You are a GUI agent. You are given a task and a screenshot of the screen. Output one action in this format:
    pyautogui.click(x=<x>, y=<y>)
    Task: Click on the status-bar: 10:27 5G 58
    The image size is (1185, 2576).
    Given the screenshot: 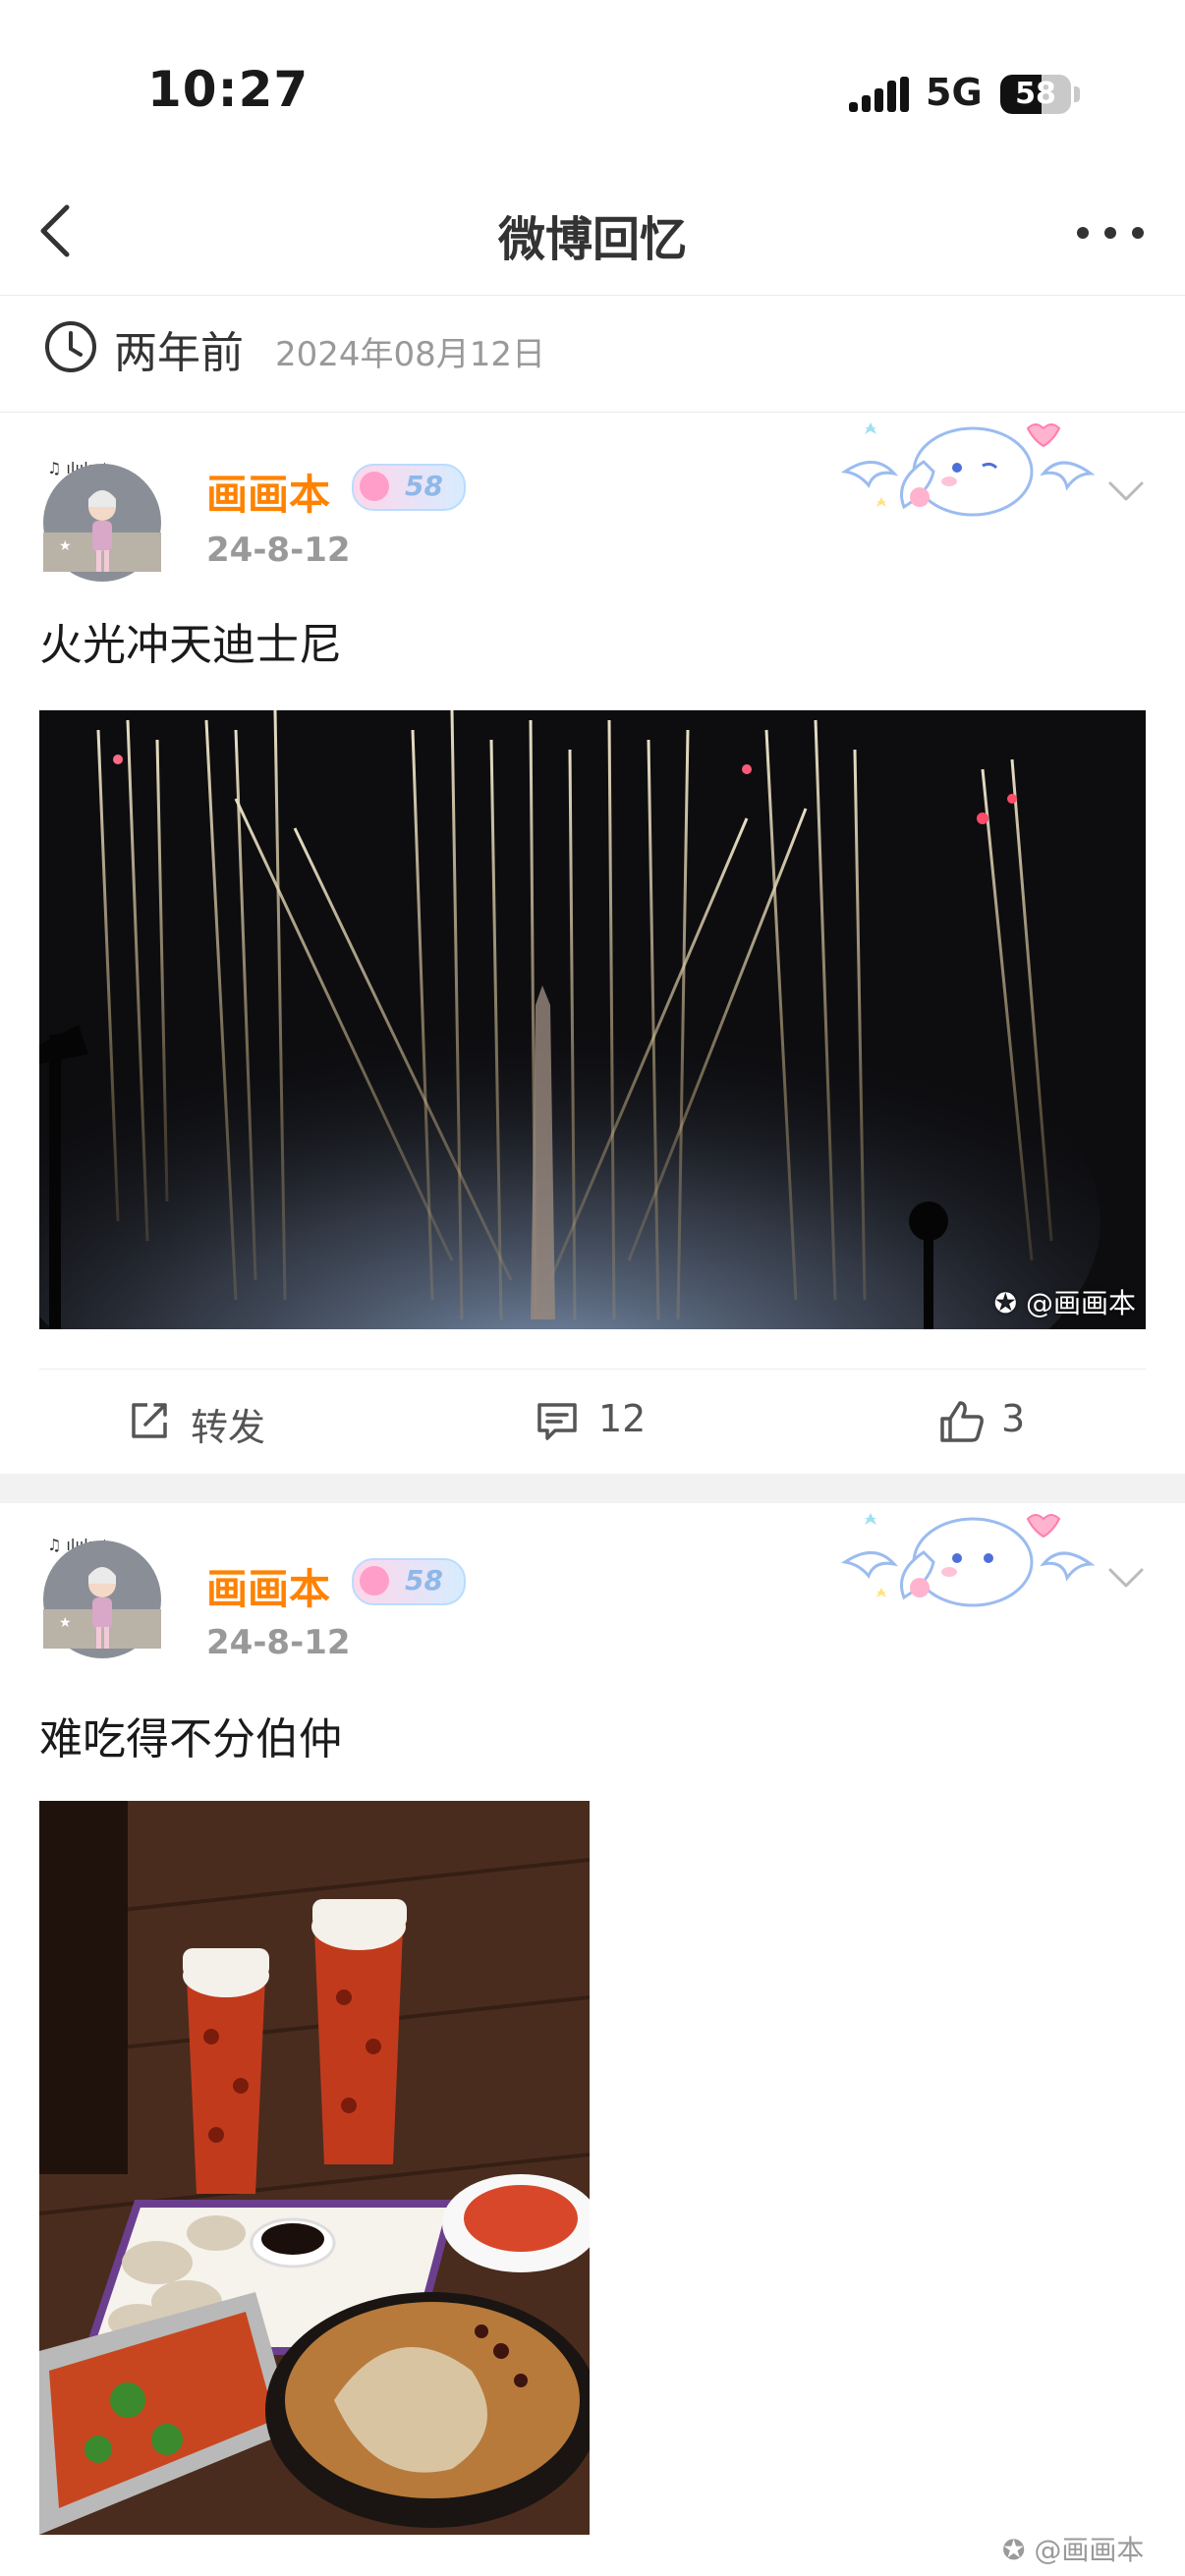 What is the action you would take?
    pyautogui.click(x=592, y=83)
    